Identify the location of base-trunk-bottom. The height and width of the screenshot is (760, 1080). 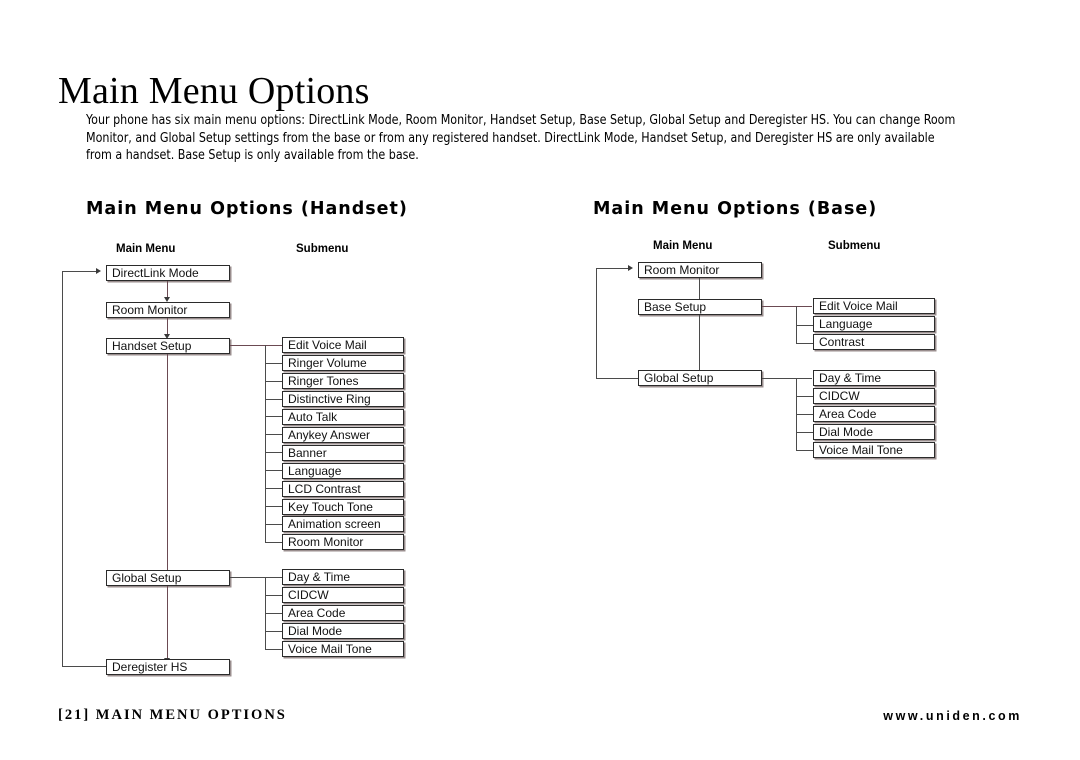
(617, 378).